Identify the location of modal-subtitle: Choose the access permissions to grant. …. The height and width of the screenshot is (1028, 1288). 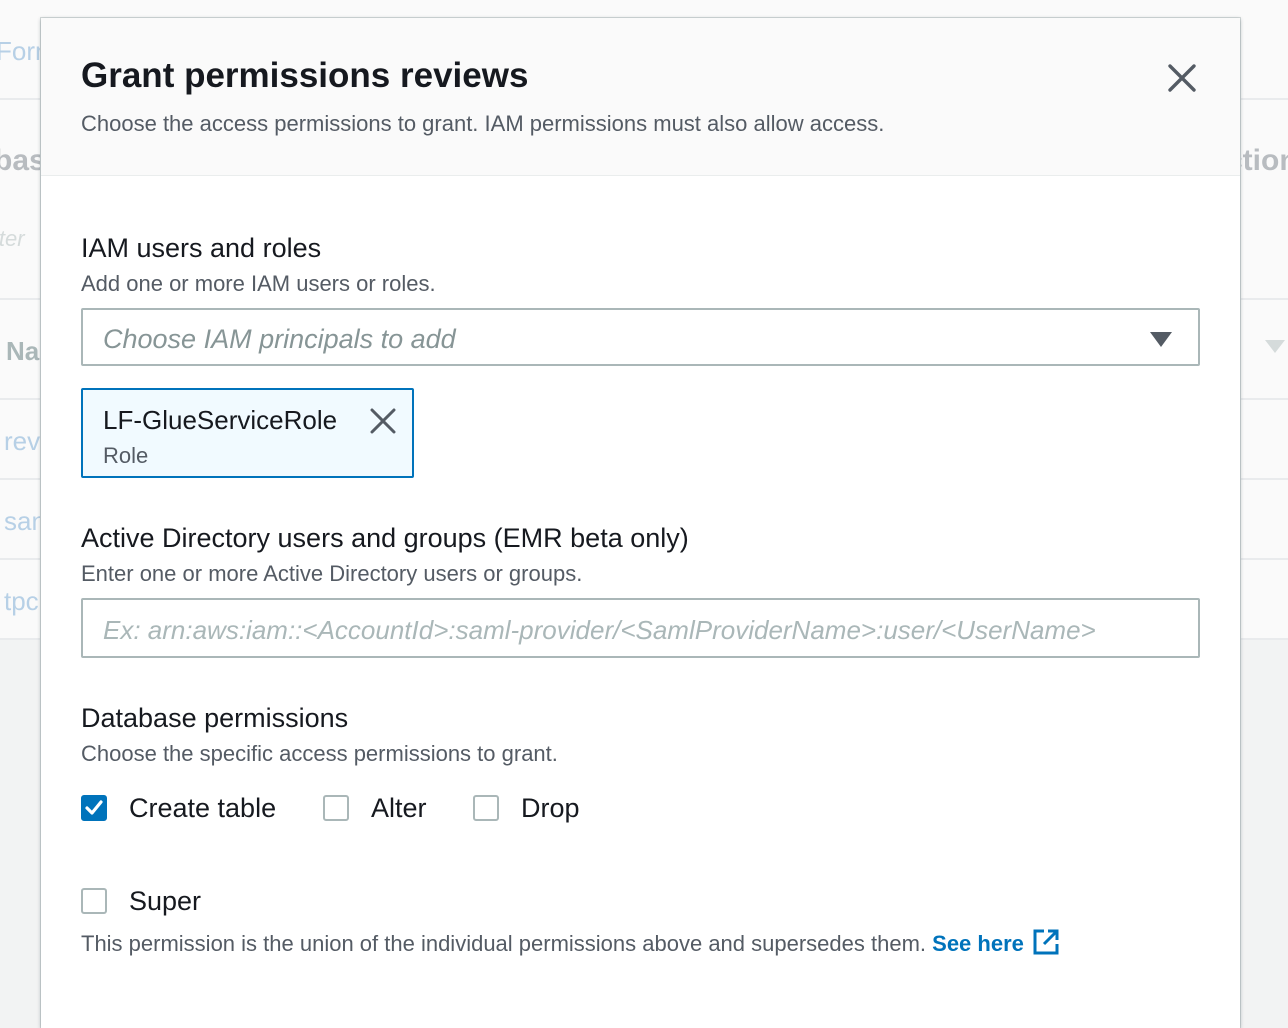
(483, 123).